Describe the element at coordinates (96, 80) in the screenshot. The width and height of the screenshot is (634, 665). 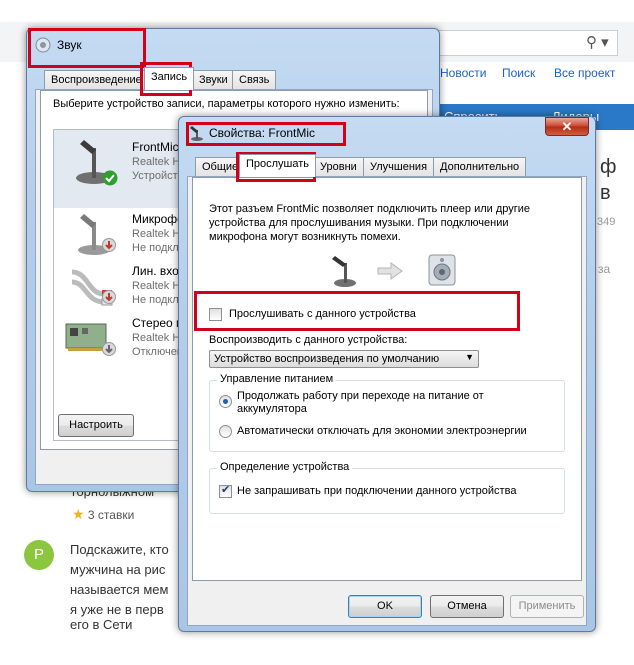
I see `tab-playback: Воспроизведение` at that location.